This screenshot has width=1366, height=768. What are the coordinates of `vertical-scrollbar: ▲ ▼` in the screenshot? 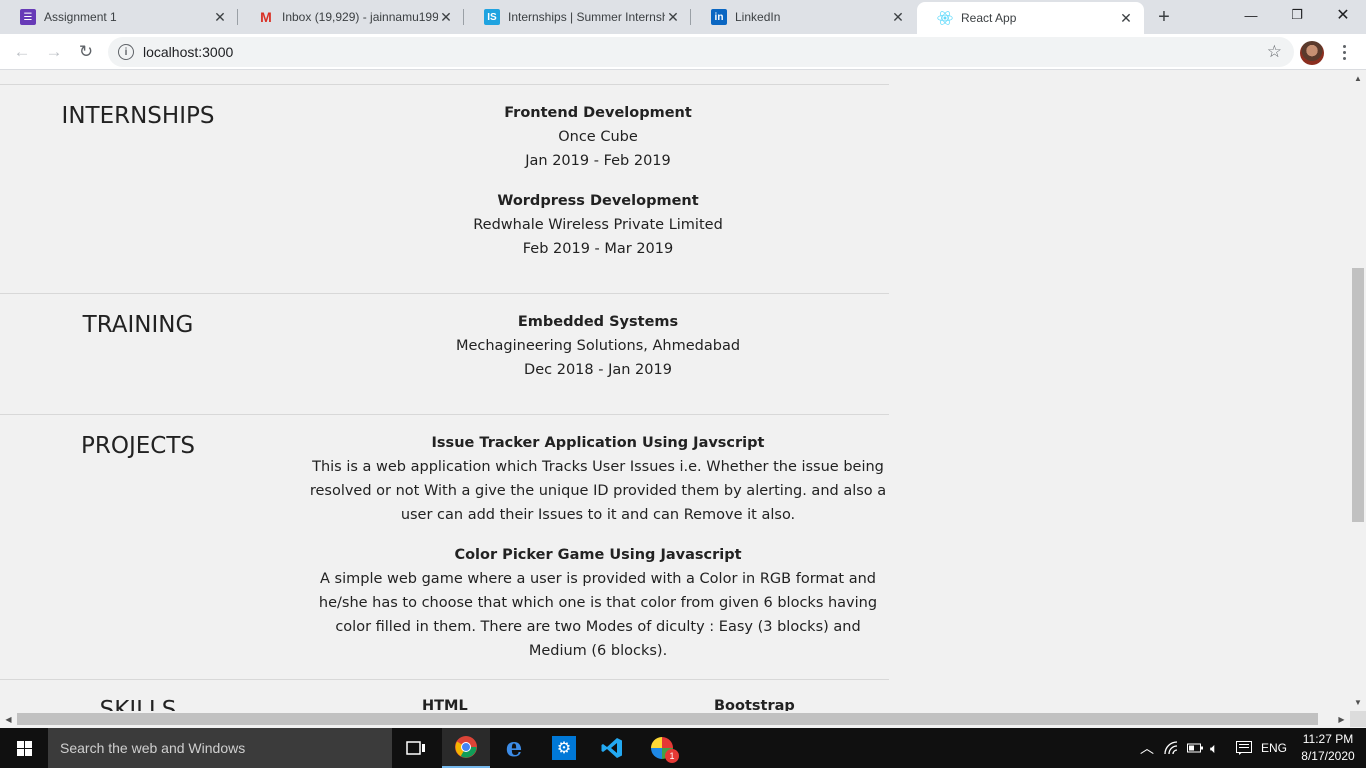 It's located at (1358, 391).